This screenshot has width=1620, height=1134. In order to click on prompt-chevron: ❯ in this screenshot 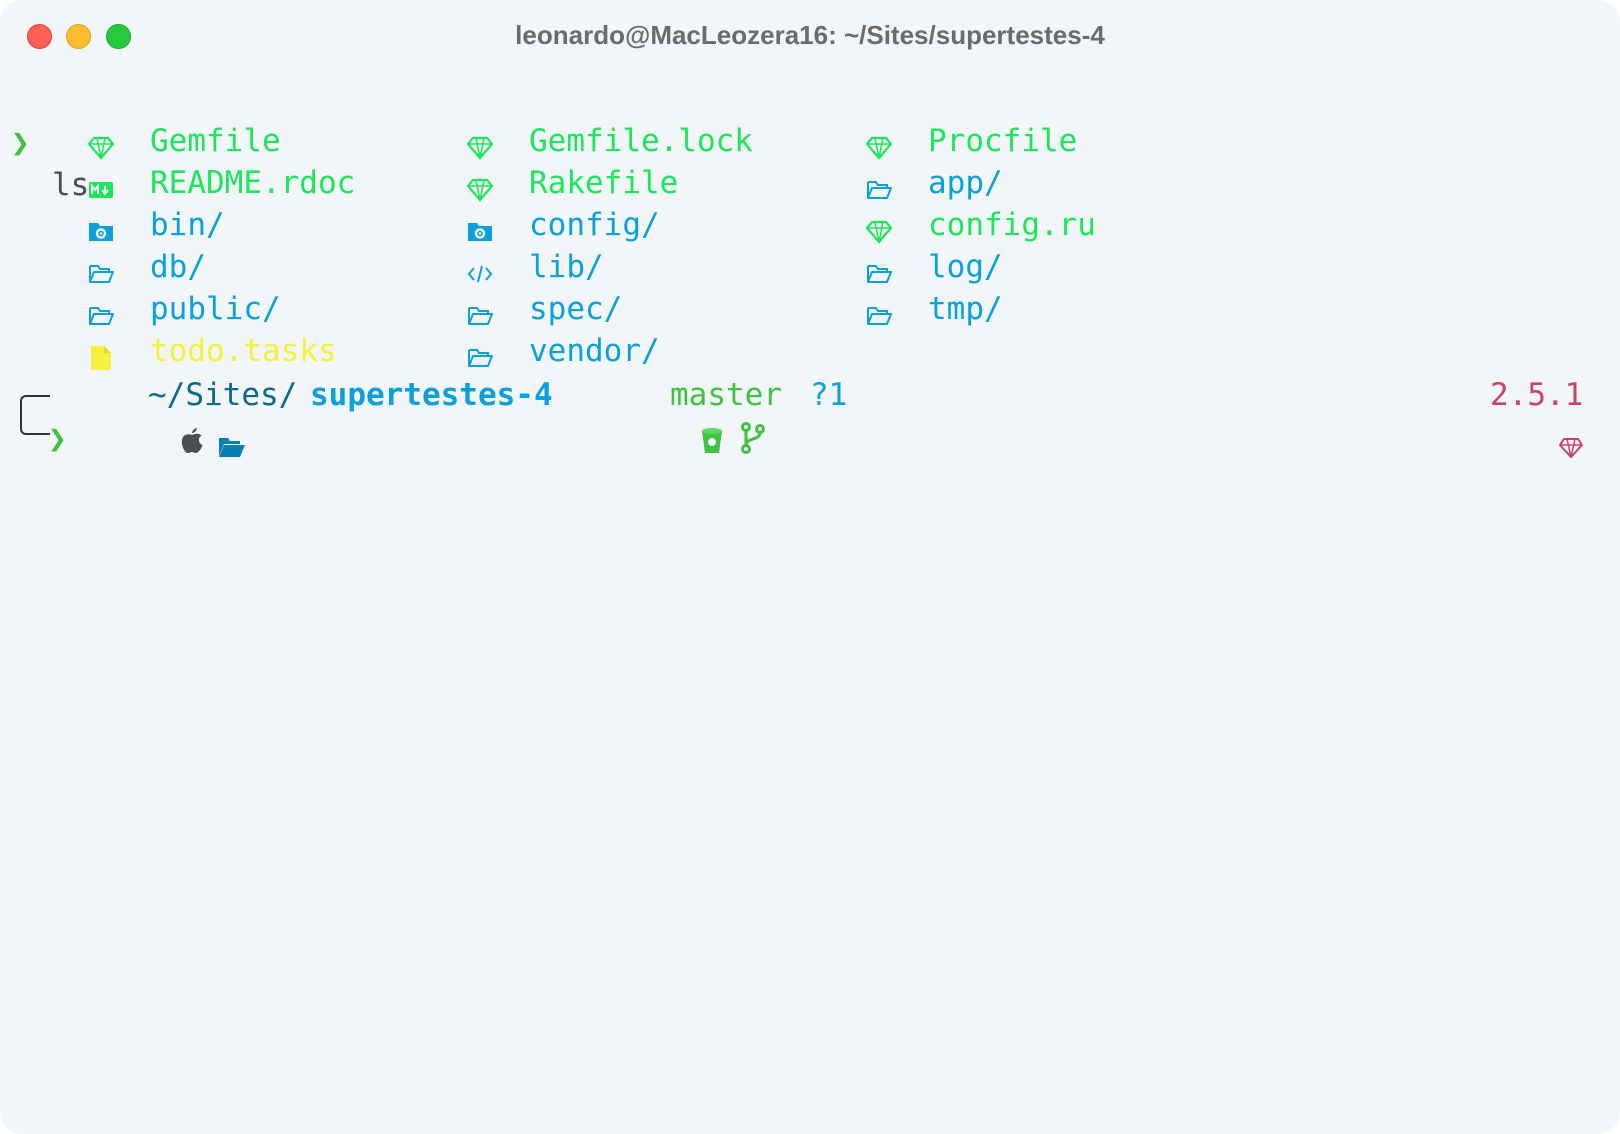, I will do `click(20, 143)`.